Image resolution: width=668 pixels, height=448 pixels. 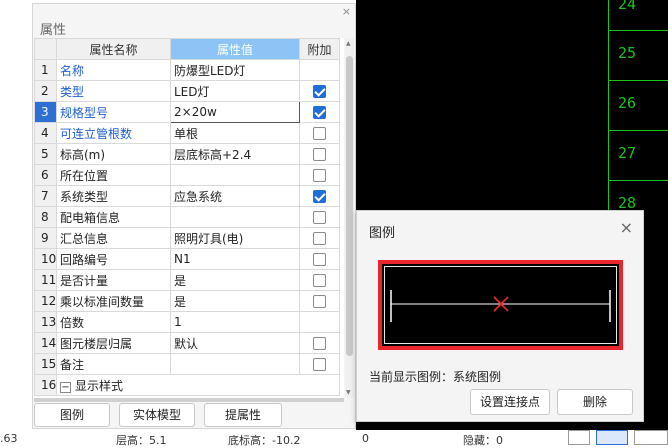 What do you see at coordinates (348, 43) in the screenshot?
I see `scroll-up-icon: ▲` at bounding box center [348, 43].